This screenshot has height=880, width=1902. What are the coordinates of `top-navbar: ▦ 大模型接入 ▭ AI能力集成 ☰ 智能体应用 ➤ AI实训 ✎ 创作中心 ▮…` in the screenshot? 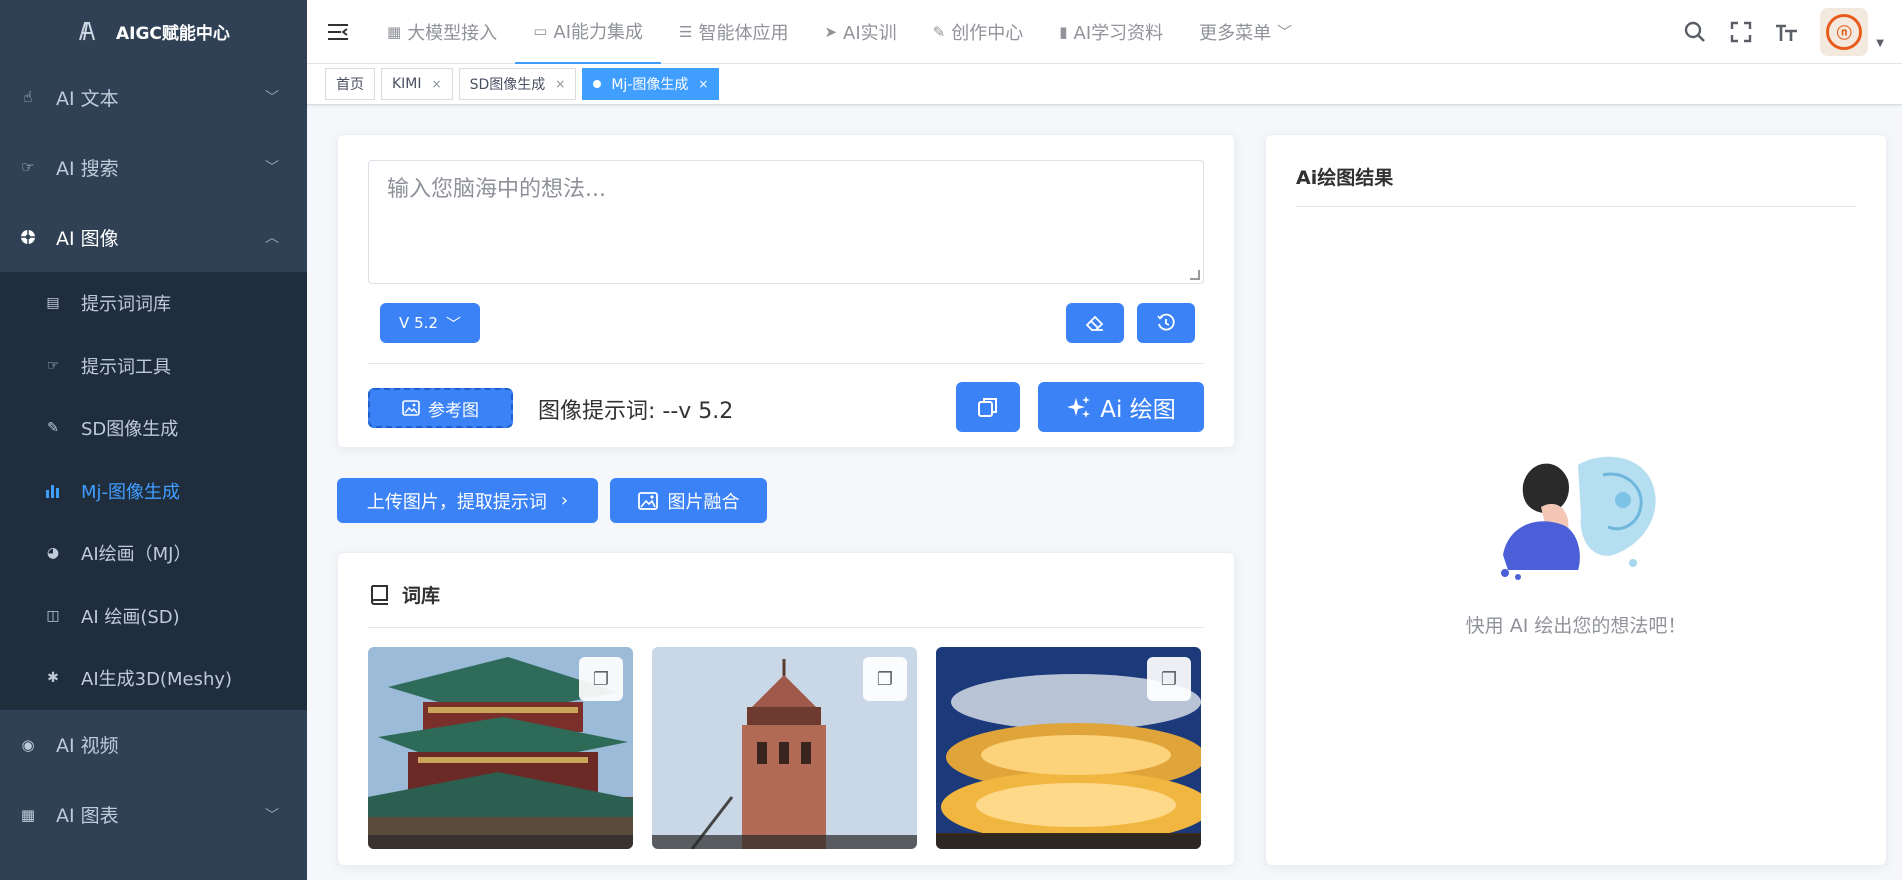 It's located at (1104, 32).